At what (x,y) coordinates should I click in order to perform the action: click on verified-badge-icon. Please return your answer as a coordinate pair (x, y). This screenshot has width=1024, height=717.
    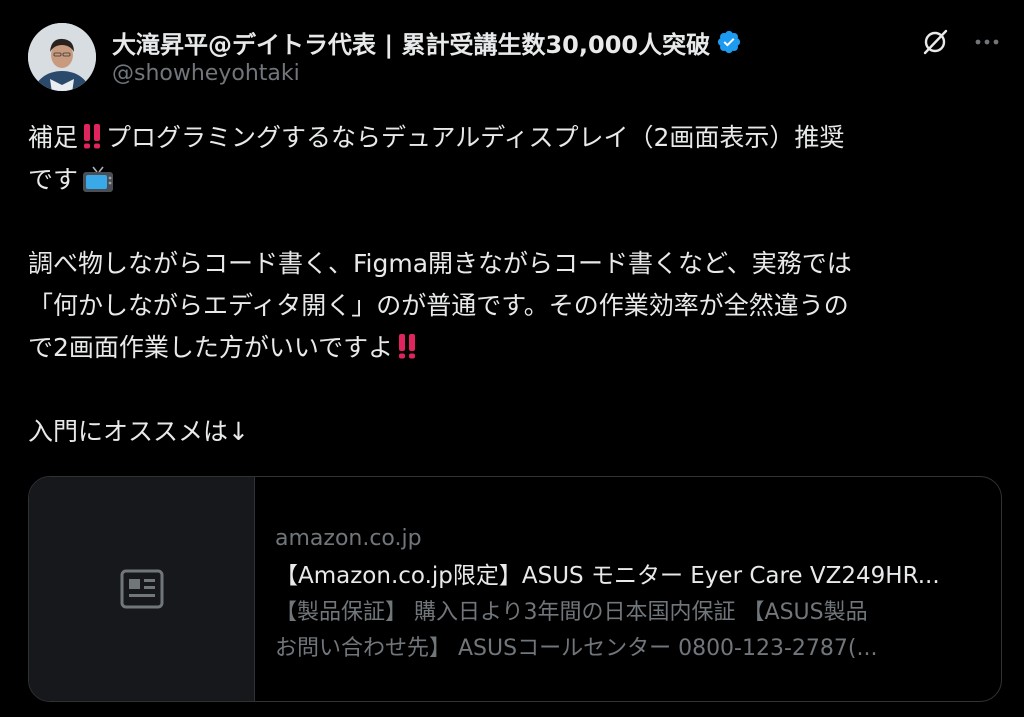
    Looking at the image, I should click on (729, 42).